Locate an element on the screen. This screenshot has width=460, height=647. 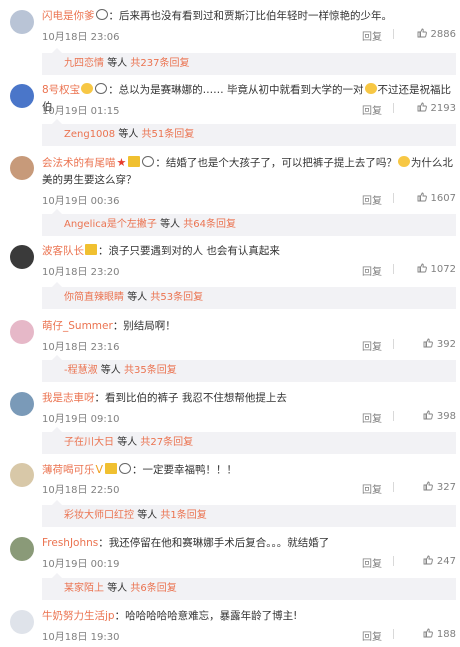
comment-text: ：后来再也没有看到过和贾斯汀比伯年轻时一样惊艳的少年。 is located at coordinates (250, 16).